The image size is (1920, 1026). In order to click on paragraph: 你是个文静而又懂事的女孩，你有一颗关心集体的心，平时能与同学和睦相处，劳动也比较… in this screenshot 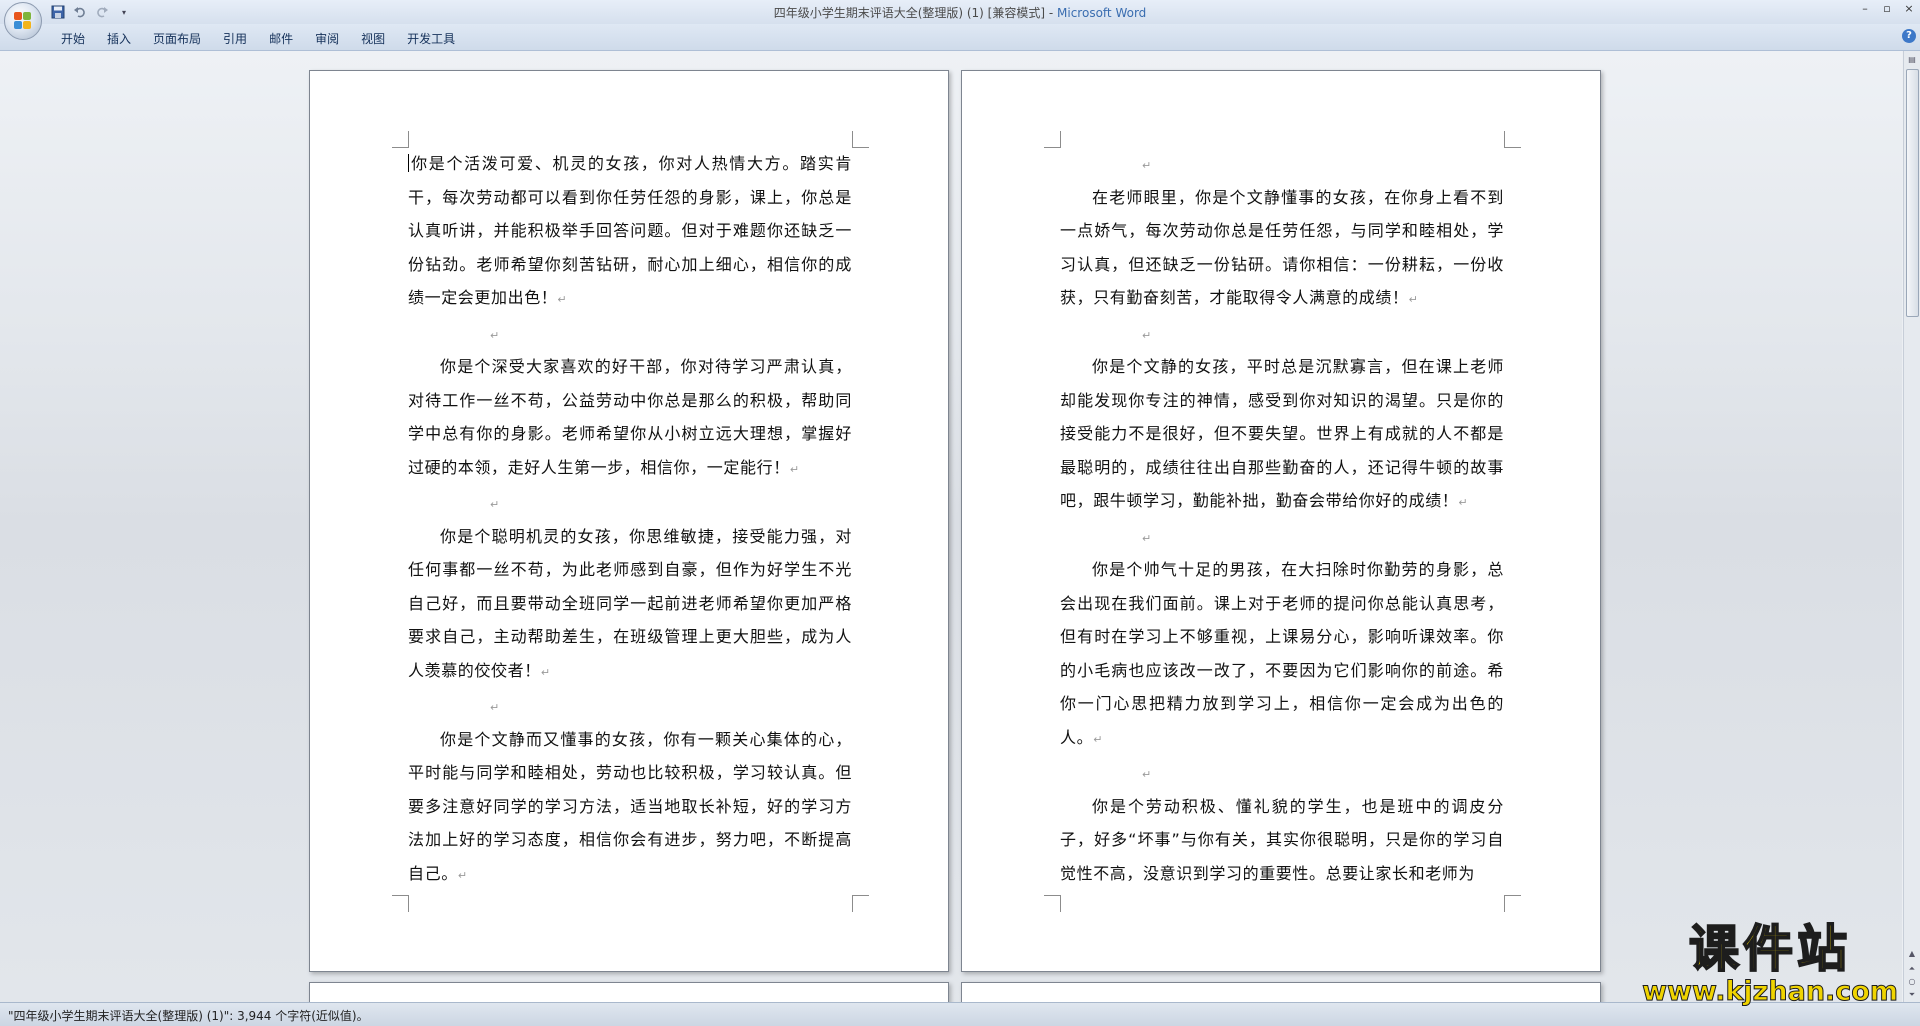, I will do `click(630, 808)`.